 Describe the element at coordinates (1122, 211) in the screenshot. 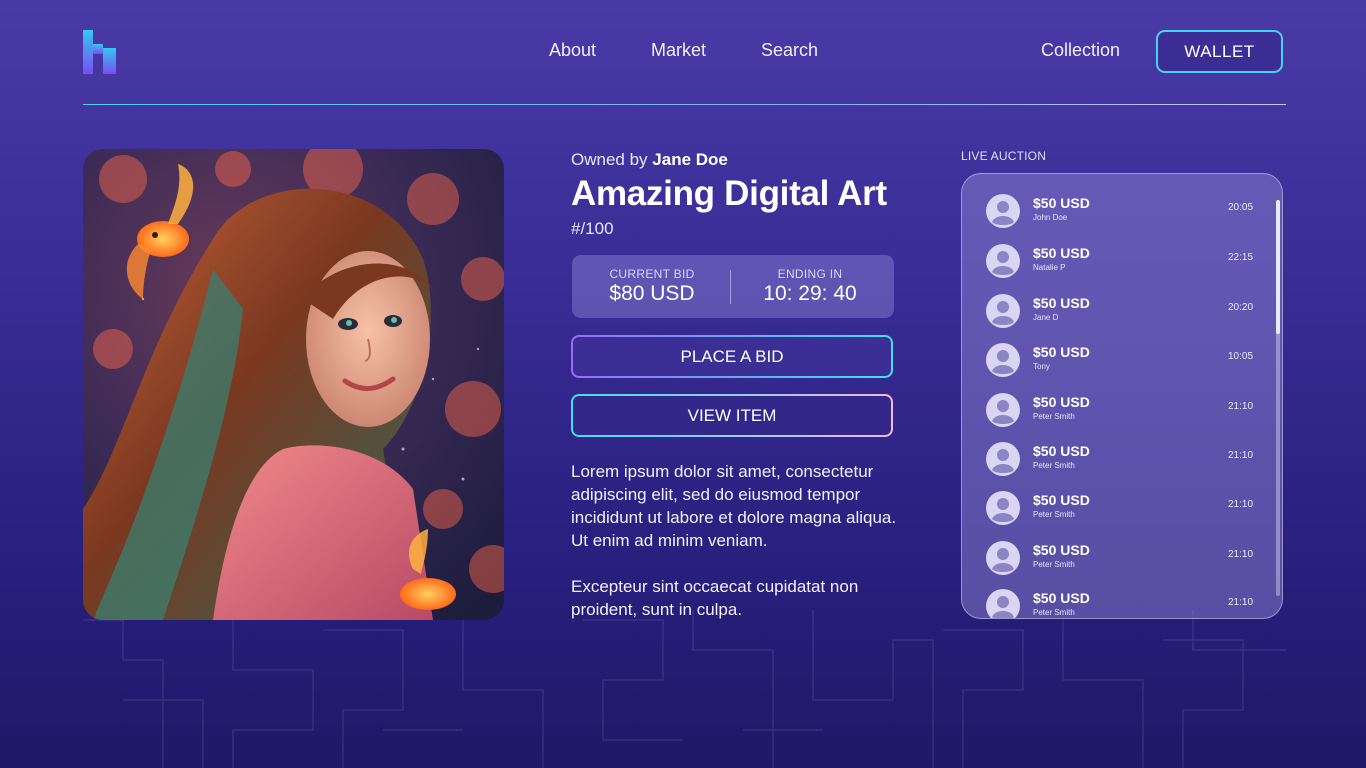

I see `bid-row: $50 USD John Doe 20:05` at that location.